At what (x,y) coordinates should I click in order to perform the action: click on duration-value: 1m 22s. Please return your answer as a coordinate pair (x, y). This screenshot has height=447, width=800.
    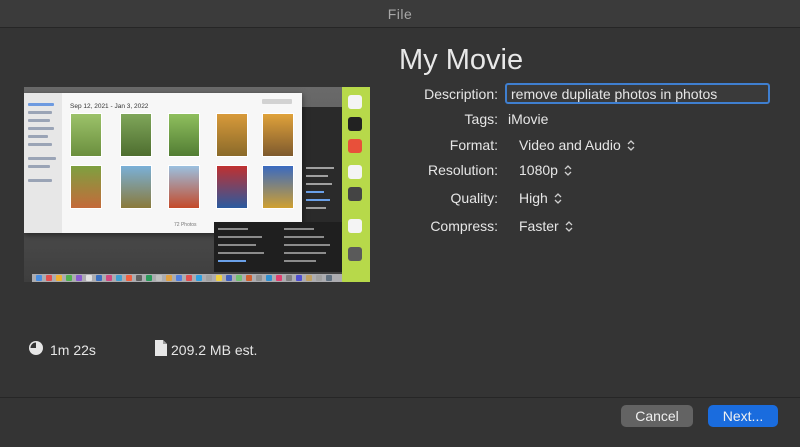
    Looking at the image, I should click on (73, 349).